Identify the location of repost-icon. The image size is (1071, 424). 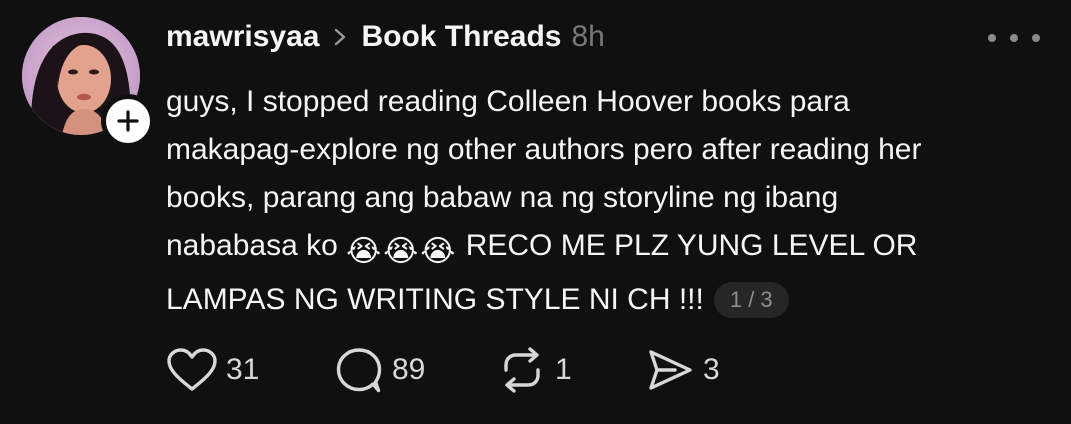
(522, 370).